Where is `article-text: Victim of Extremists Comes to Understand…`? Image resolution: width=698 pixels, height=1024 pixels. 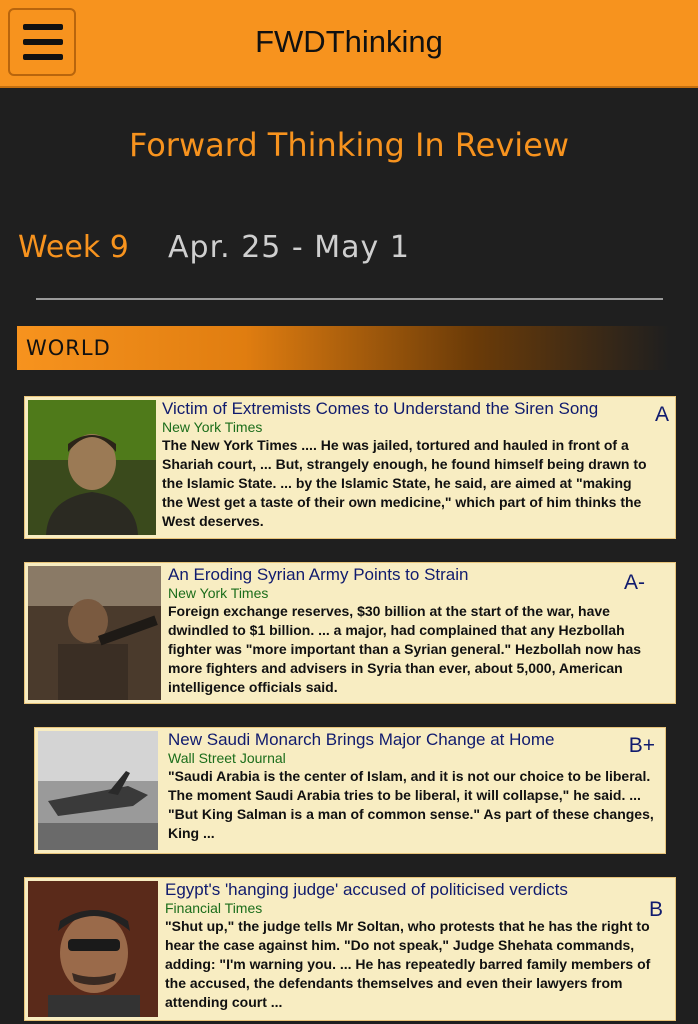 article-text: Victim of Extremists Comes to Understand… is located at coordinates (404, 467).